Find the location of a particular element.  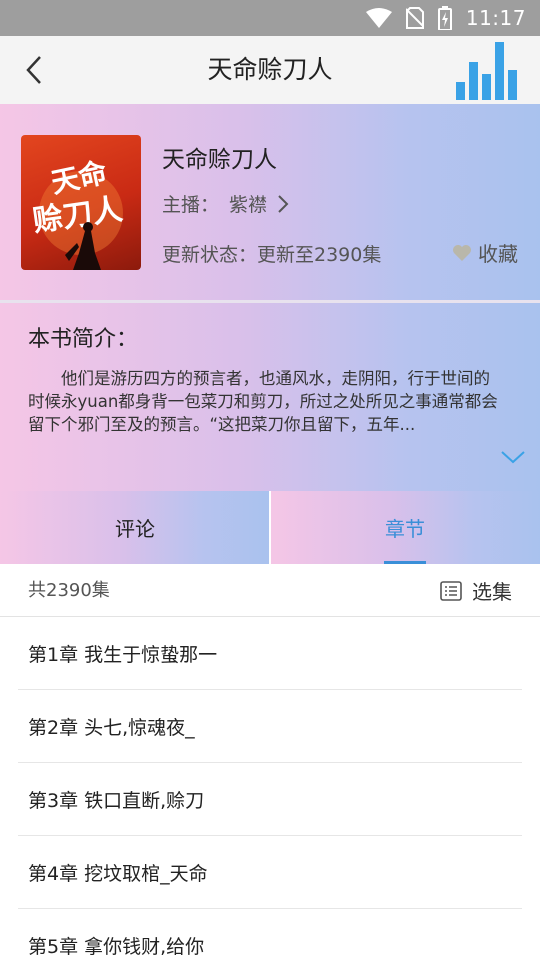

select-episode-label: 选集 is located at coordinates (492, 592).